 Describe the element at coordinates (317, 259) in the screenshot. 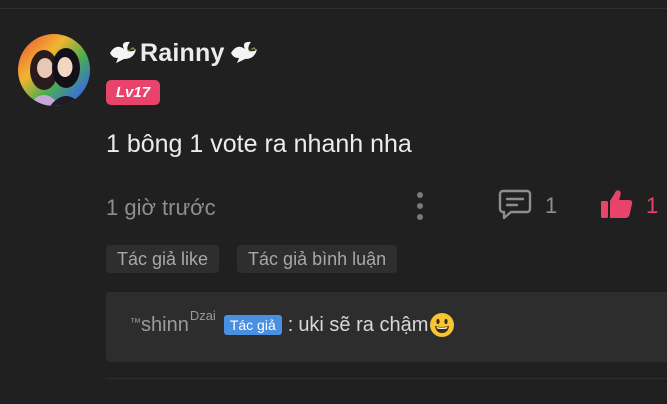

I see `author-replied-tag: Tác giả bình luận` at that location.